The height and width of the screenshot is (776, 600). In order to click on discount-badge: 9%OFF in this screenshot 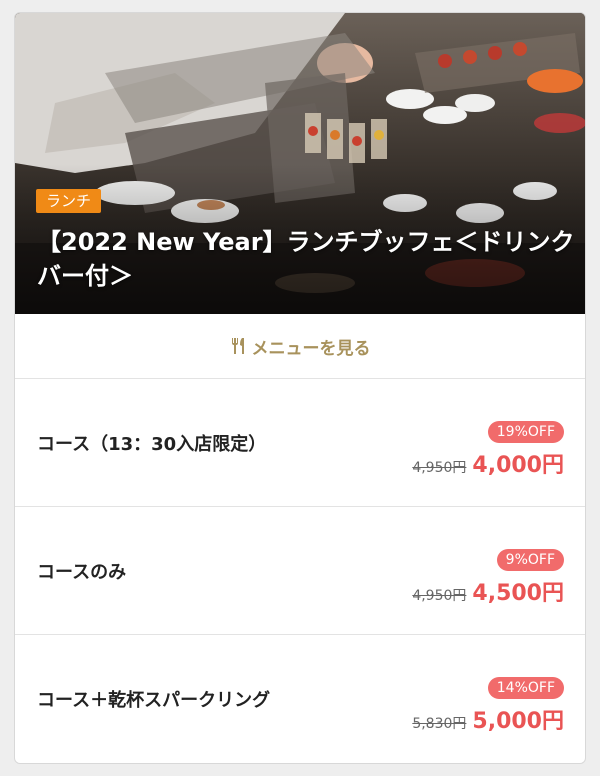, I will do `click(530, 560)`.